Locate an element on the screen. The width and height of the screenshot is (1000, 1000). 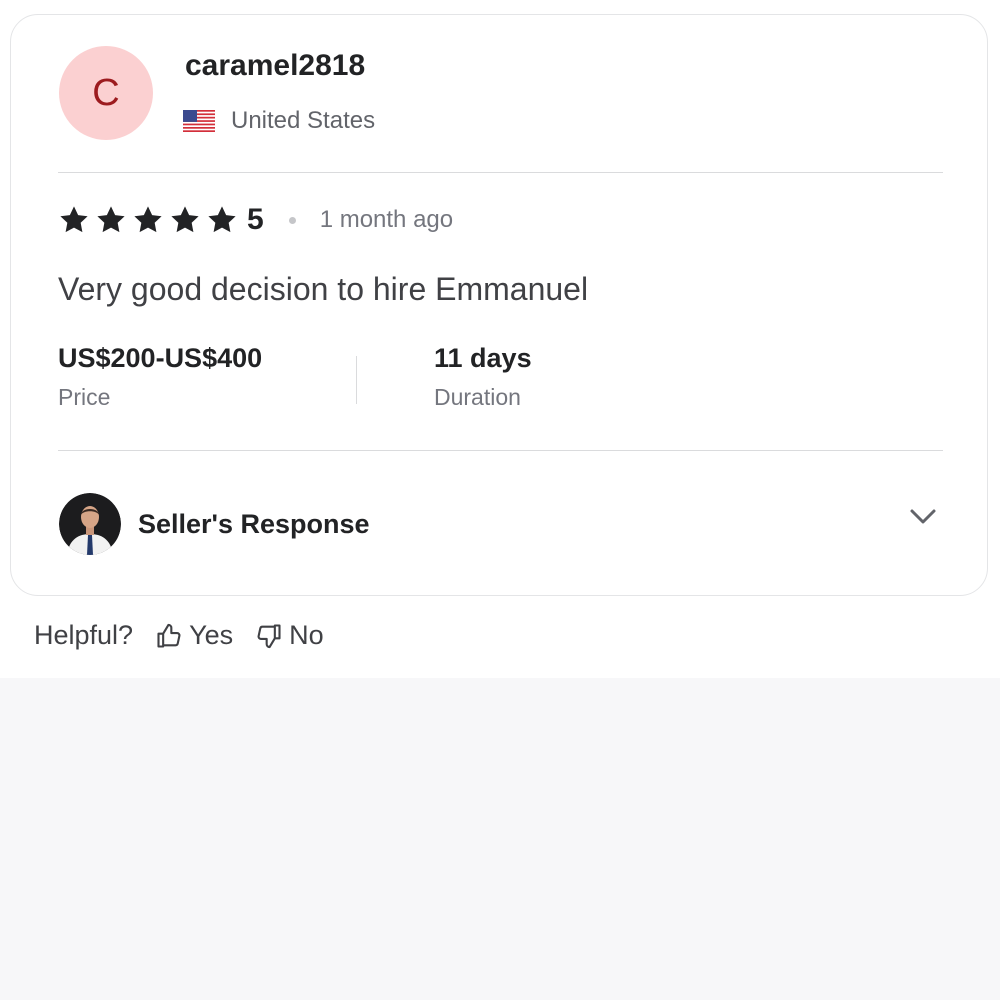
response-divider is located at coordinates (500, 450).